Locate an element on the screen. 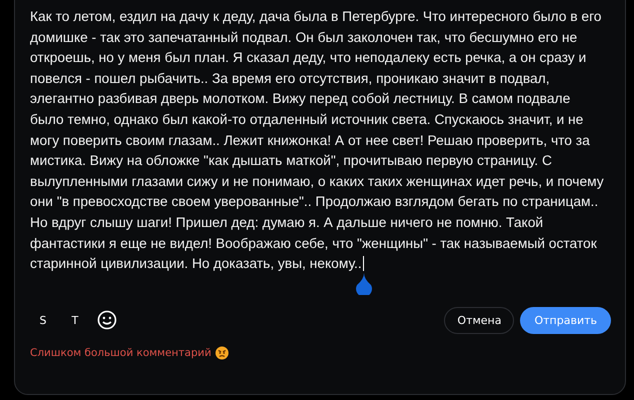 The width and height of the screenshot is (634, 400). format-button: T is located at coordinates (75, 320).